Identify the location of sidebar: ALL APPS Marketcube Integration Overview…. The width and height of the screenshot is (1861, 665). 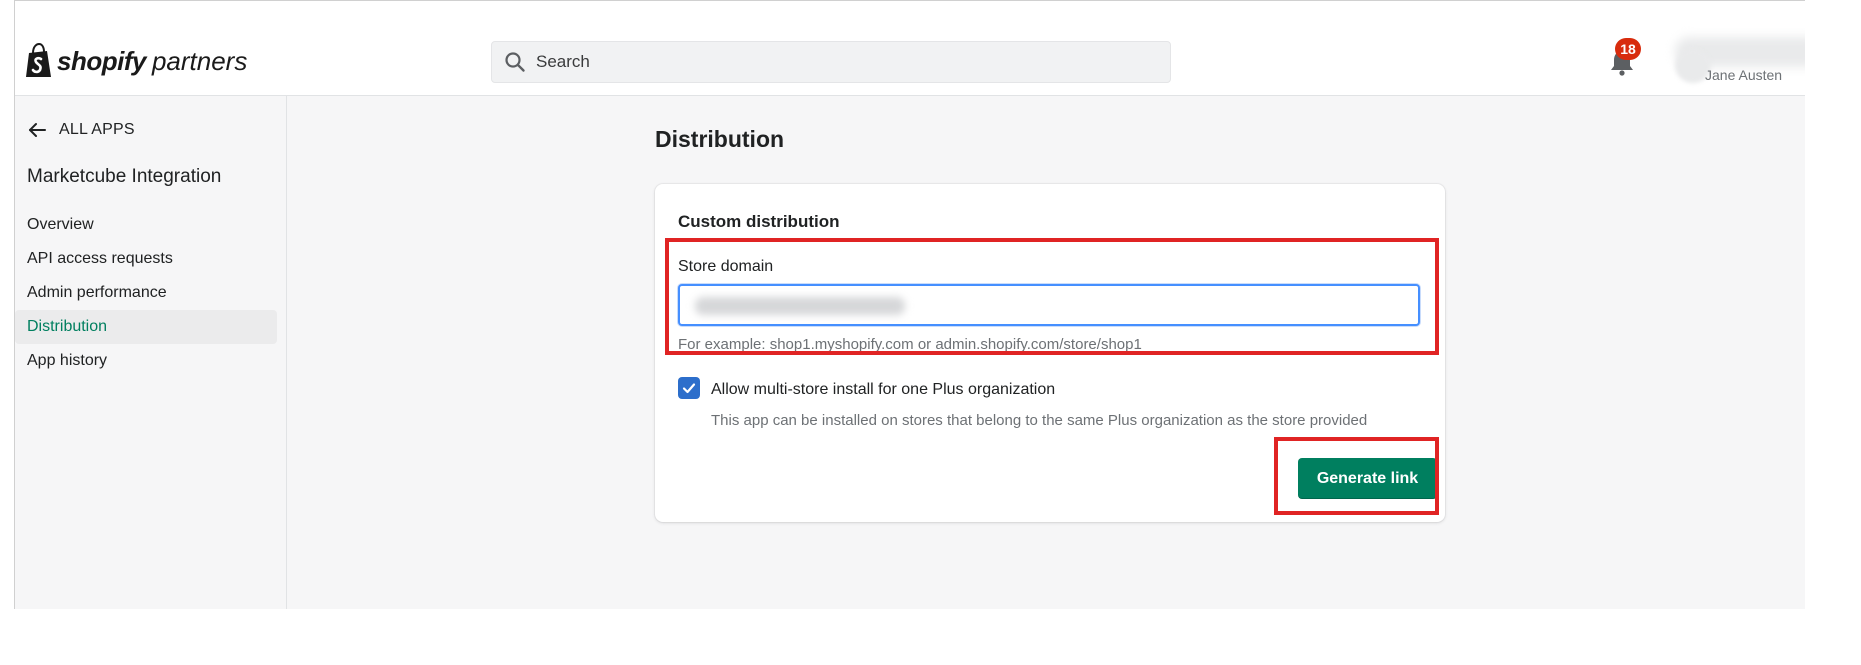
(151, 352).